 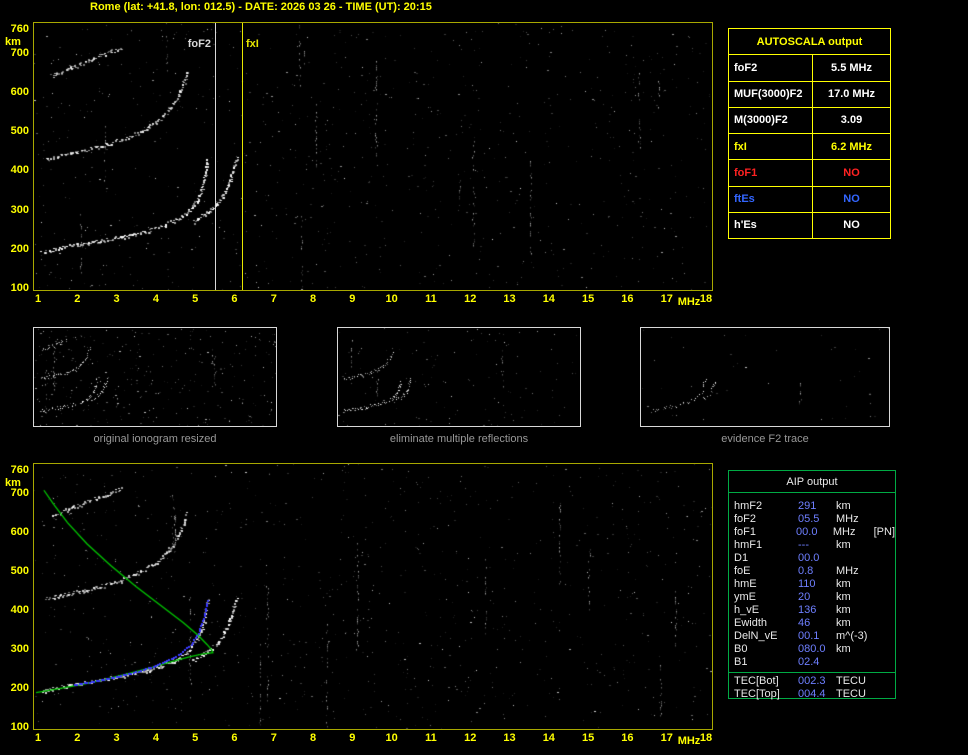 What do you see at coordinates (19, 170) in the screenshot?
I see `y-tick-label: 400` at bounding box center [19, 170].